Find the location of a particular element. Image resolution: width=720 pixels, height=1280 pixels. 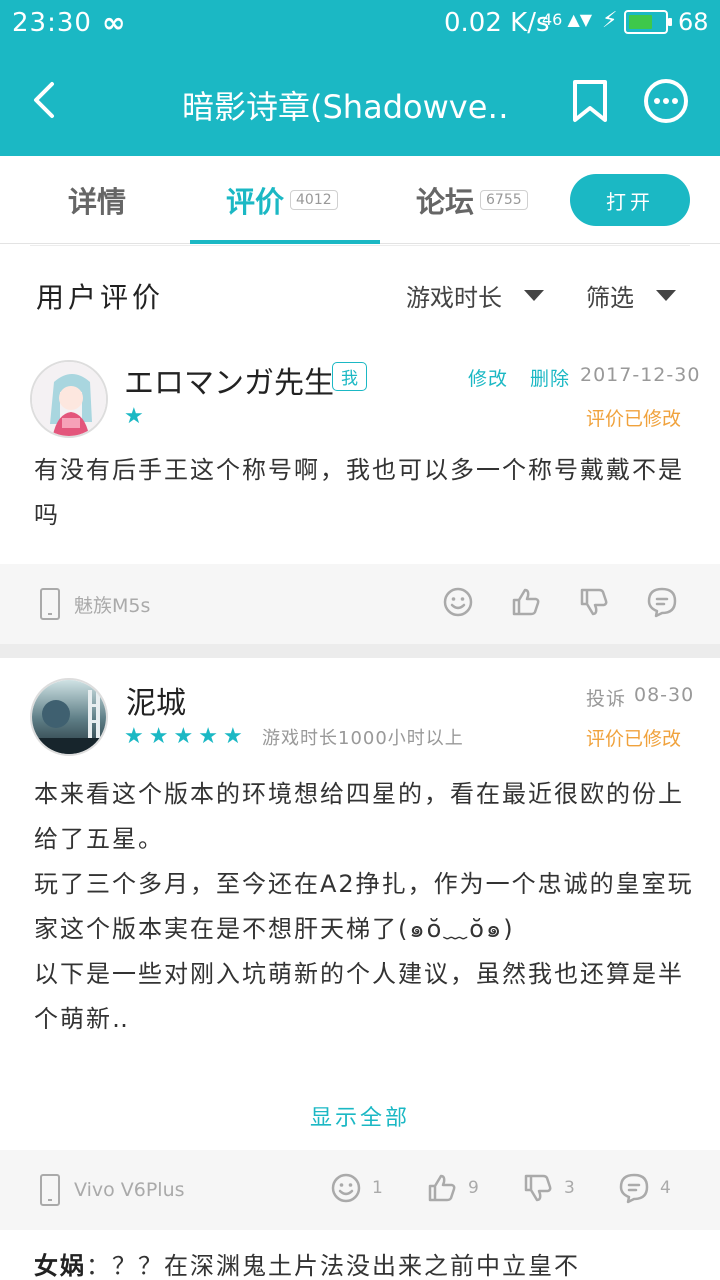

playtime-label: 游戏时长1000小时以上 is located at coordinates (363, 738).